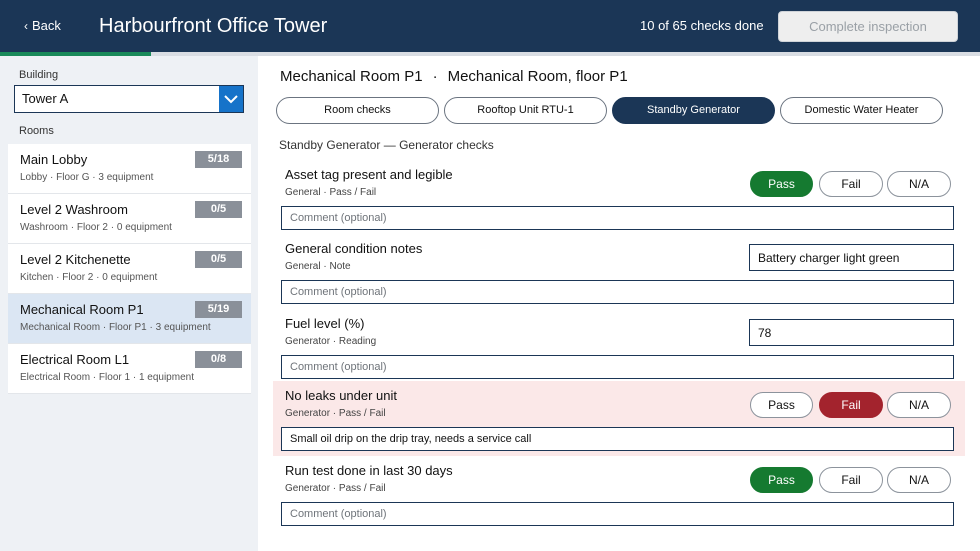  I want to click on check-item: Fuel level (%) Generator · Reading, so click(619, 346).